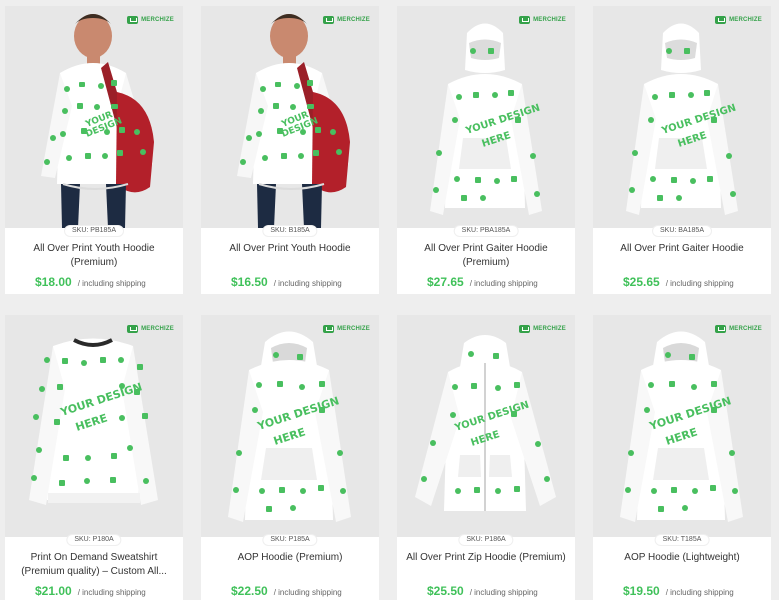 The width and height of the screenshot is (779, 600). What do you see at coordinates (641, 282) in the screenshot?
I see `product-price: $25.65` at bounding box center [641, 282].